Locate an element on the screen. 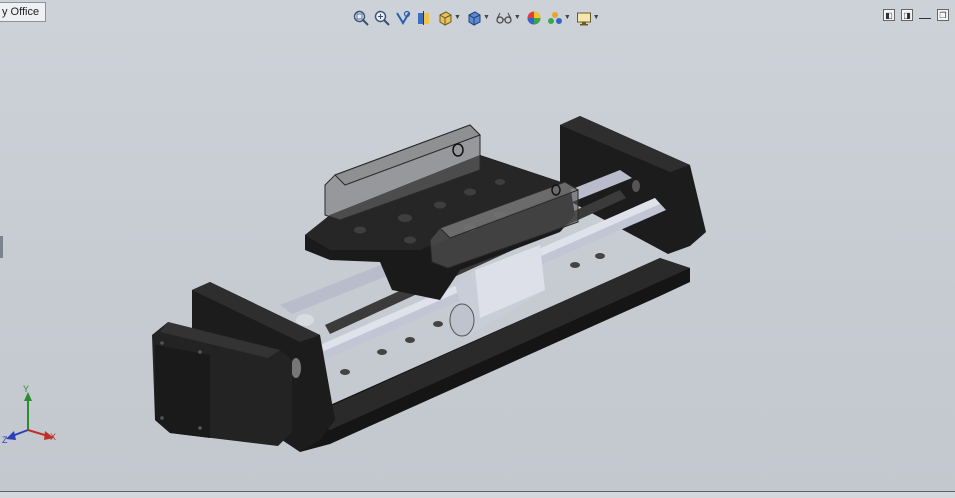  rear-plate-hole is located at coordinates (636, 186).